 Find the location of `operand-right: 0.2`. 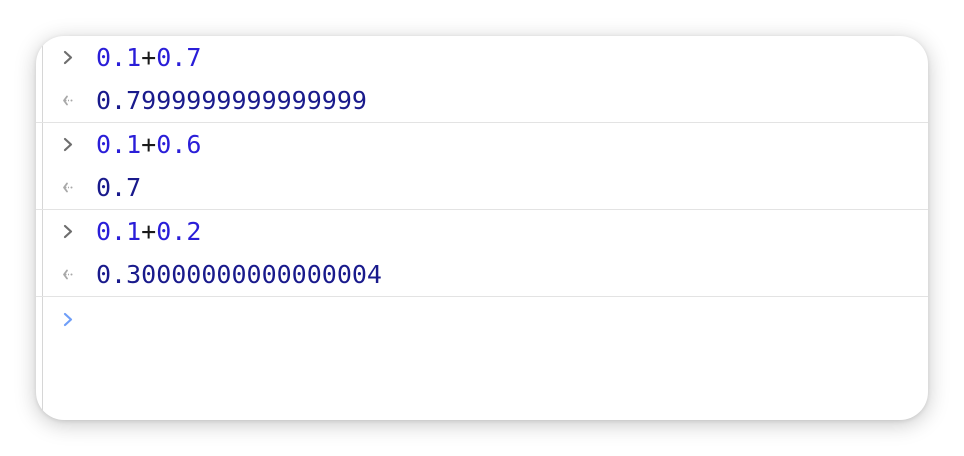

operand-right: 0.2 is located at coordinates (179, 231).